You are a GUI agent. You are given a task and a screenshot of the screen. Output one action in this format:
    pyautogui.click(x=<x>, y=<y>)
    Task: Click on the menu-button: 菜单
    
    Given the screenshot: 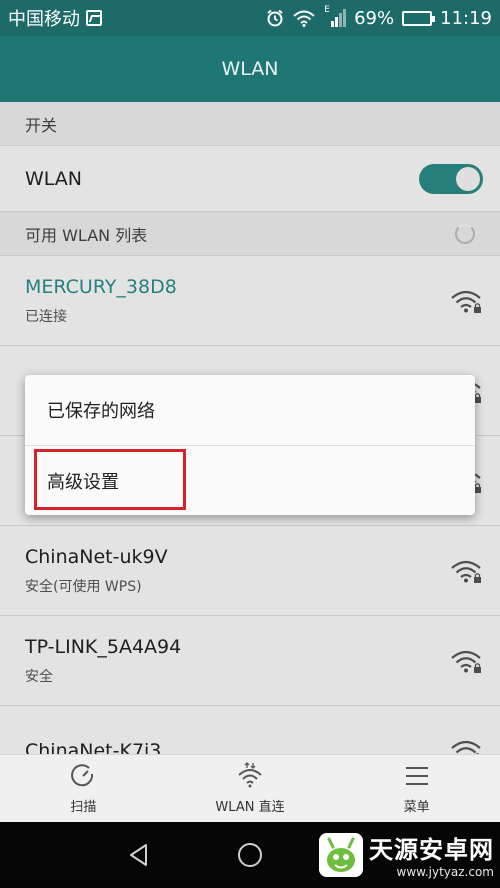 What is the action you would take?
    pyautogui.click(x=416, y=788)
    